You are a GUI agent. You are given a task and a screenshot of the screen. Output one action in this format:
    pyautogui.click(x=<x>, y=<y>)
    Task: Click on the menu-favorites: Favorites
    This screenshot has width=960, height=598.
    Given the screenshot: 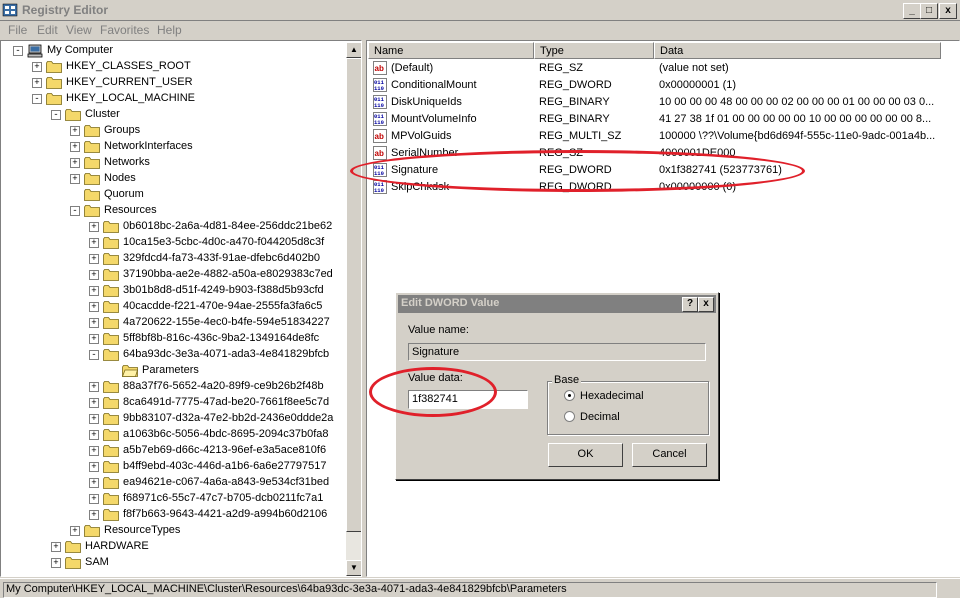 What is the action you would take?
    pyautogui.click(x=124, y=30)
    